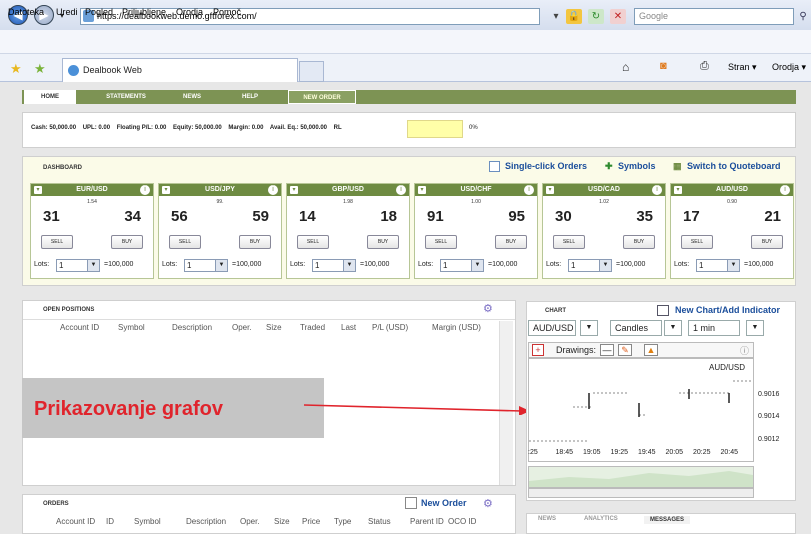 Image resolution: width=811 pixels, height=534 pixels. I want to click on brush-tool-icon: ✎, so click(625, 350).